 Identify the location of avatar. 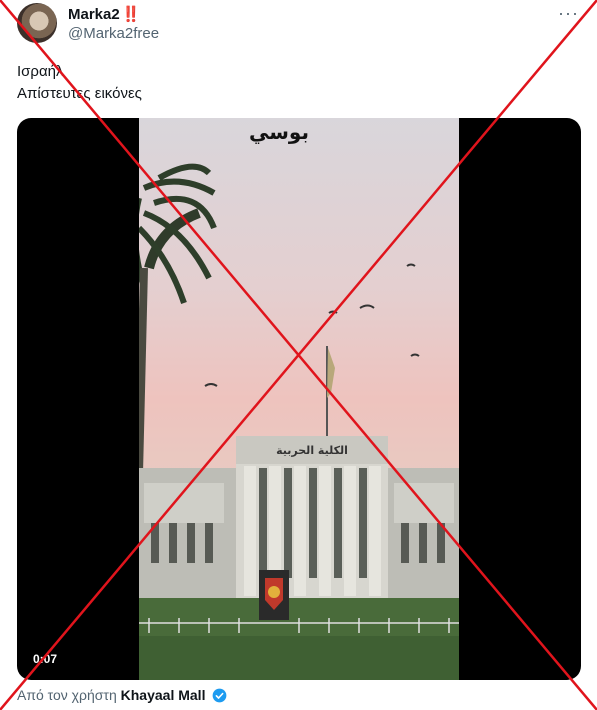
(37, 23).